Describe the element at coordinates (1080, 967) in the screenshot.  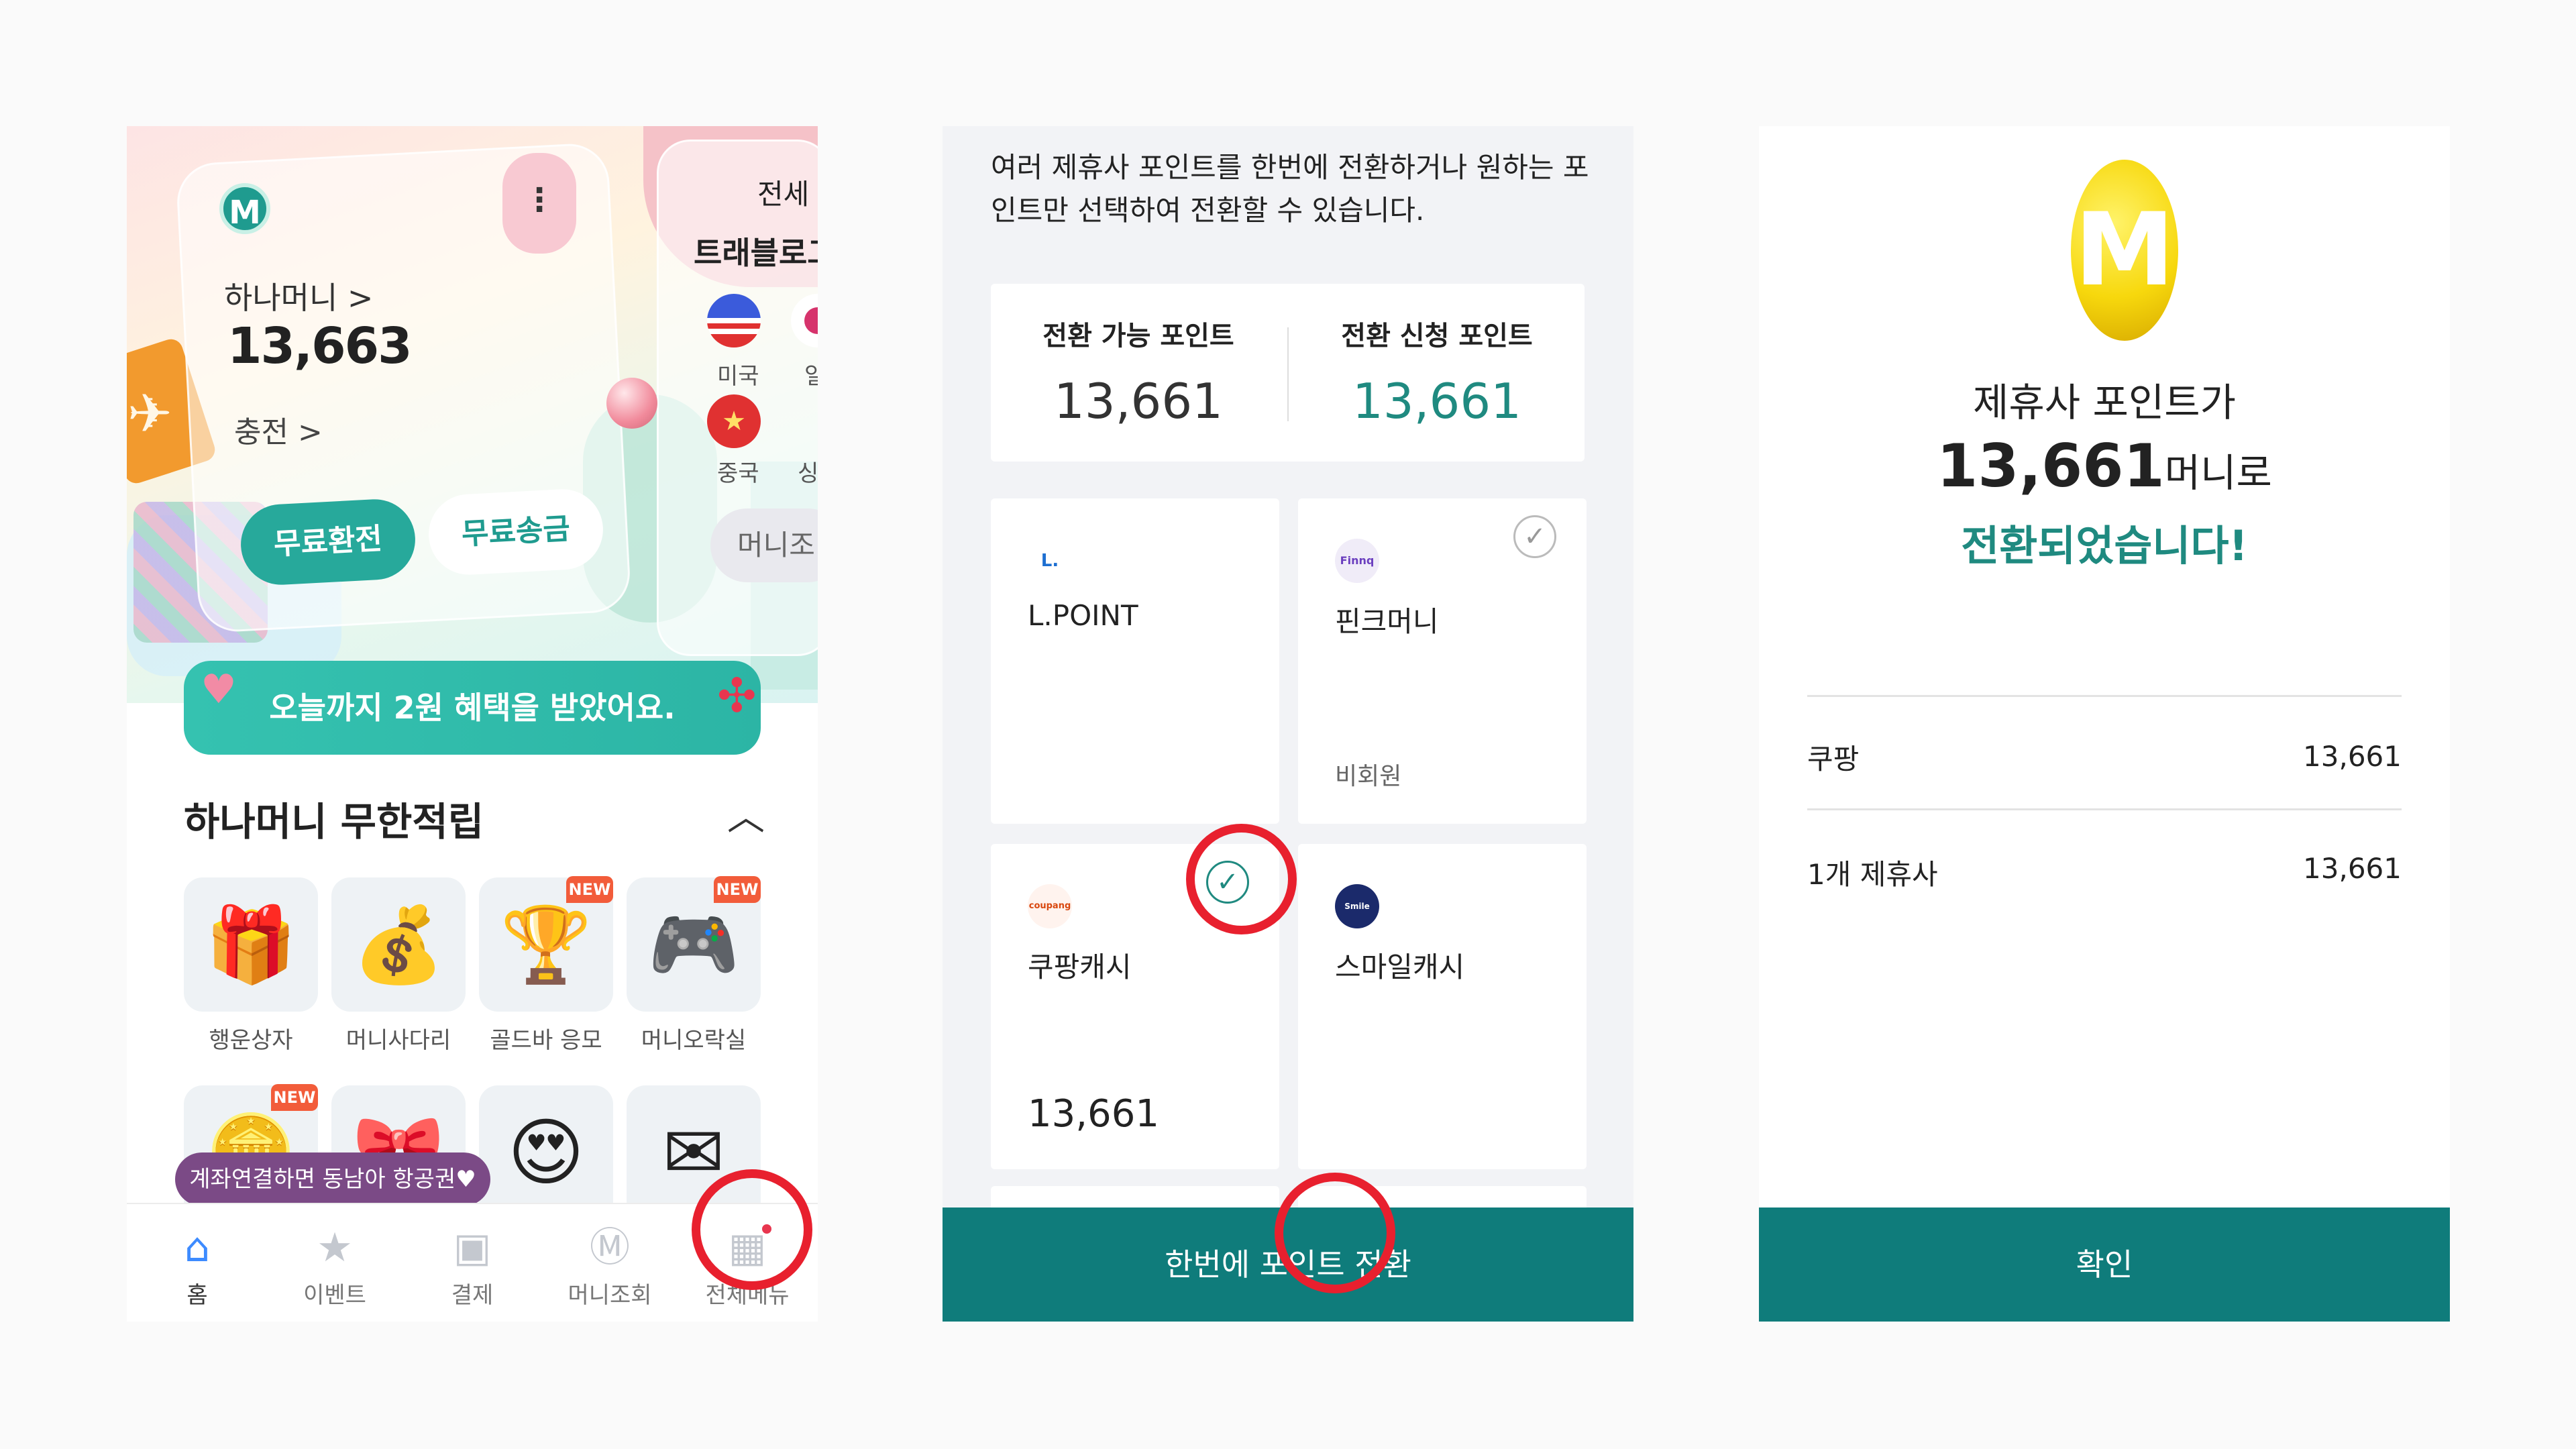
I see `partner-name: 쿠팡캐시` at that location.